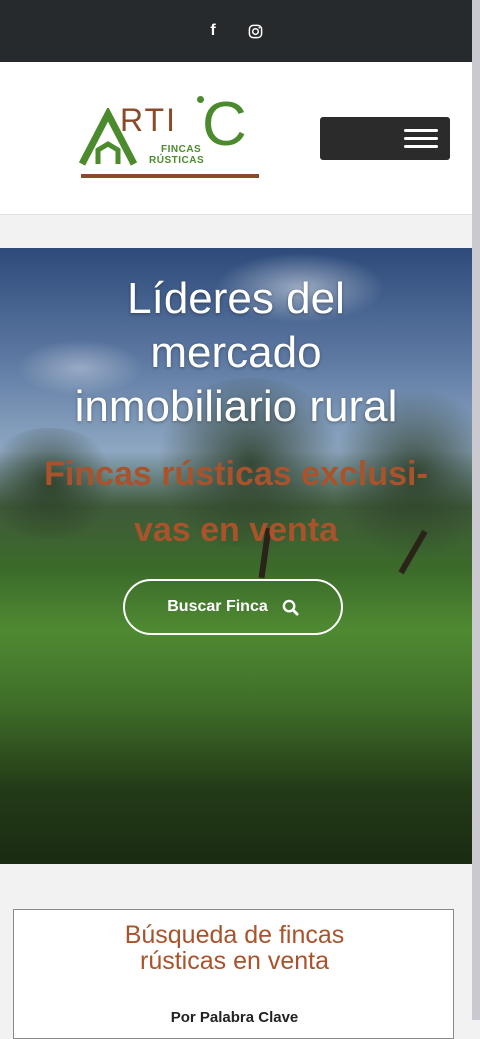  Describe the element at coordinates (181, 149) in the screenshot. I see `logo-line1: FINCAS` at that location.